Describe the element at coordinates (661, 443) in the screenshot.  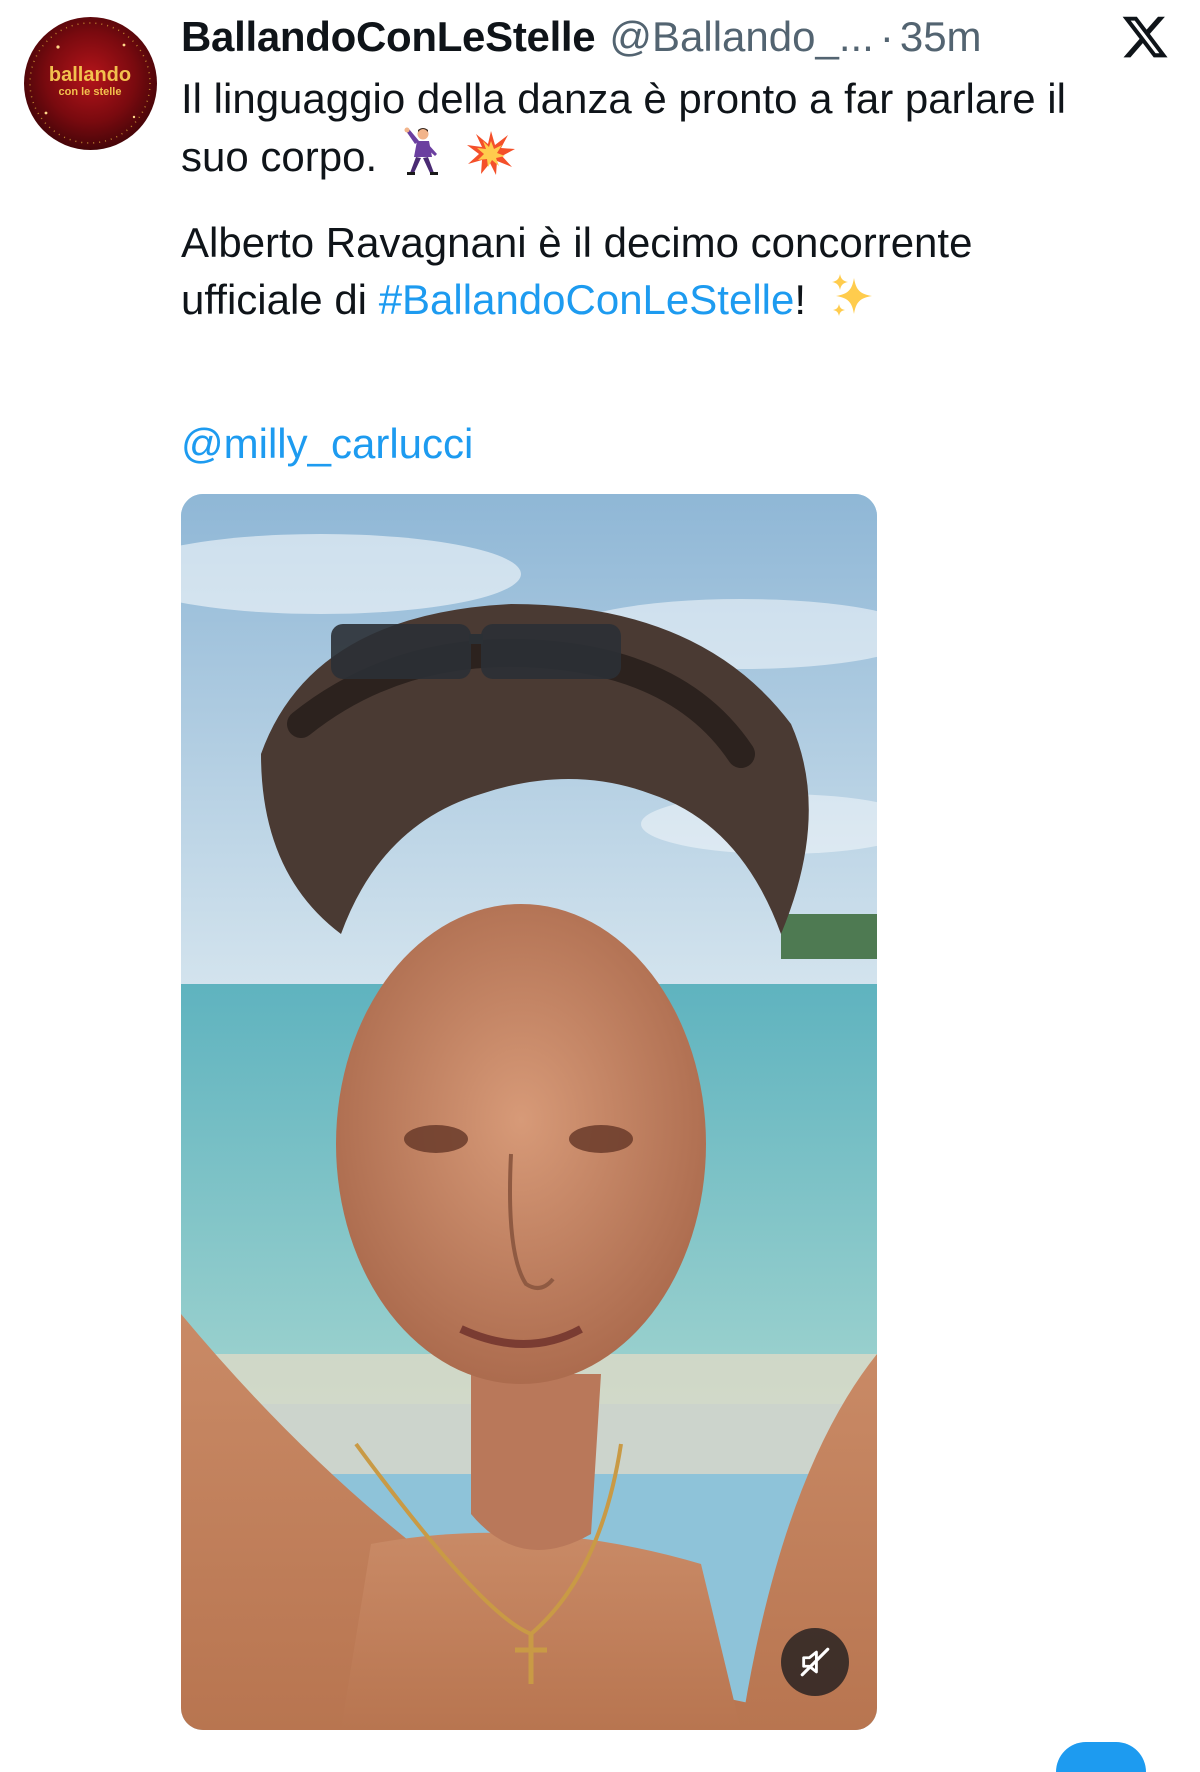
I see `tweet-text-line-5: @milly_carlucci` at that location.